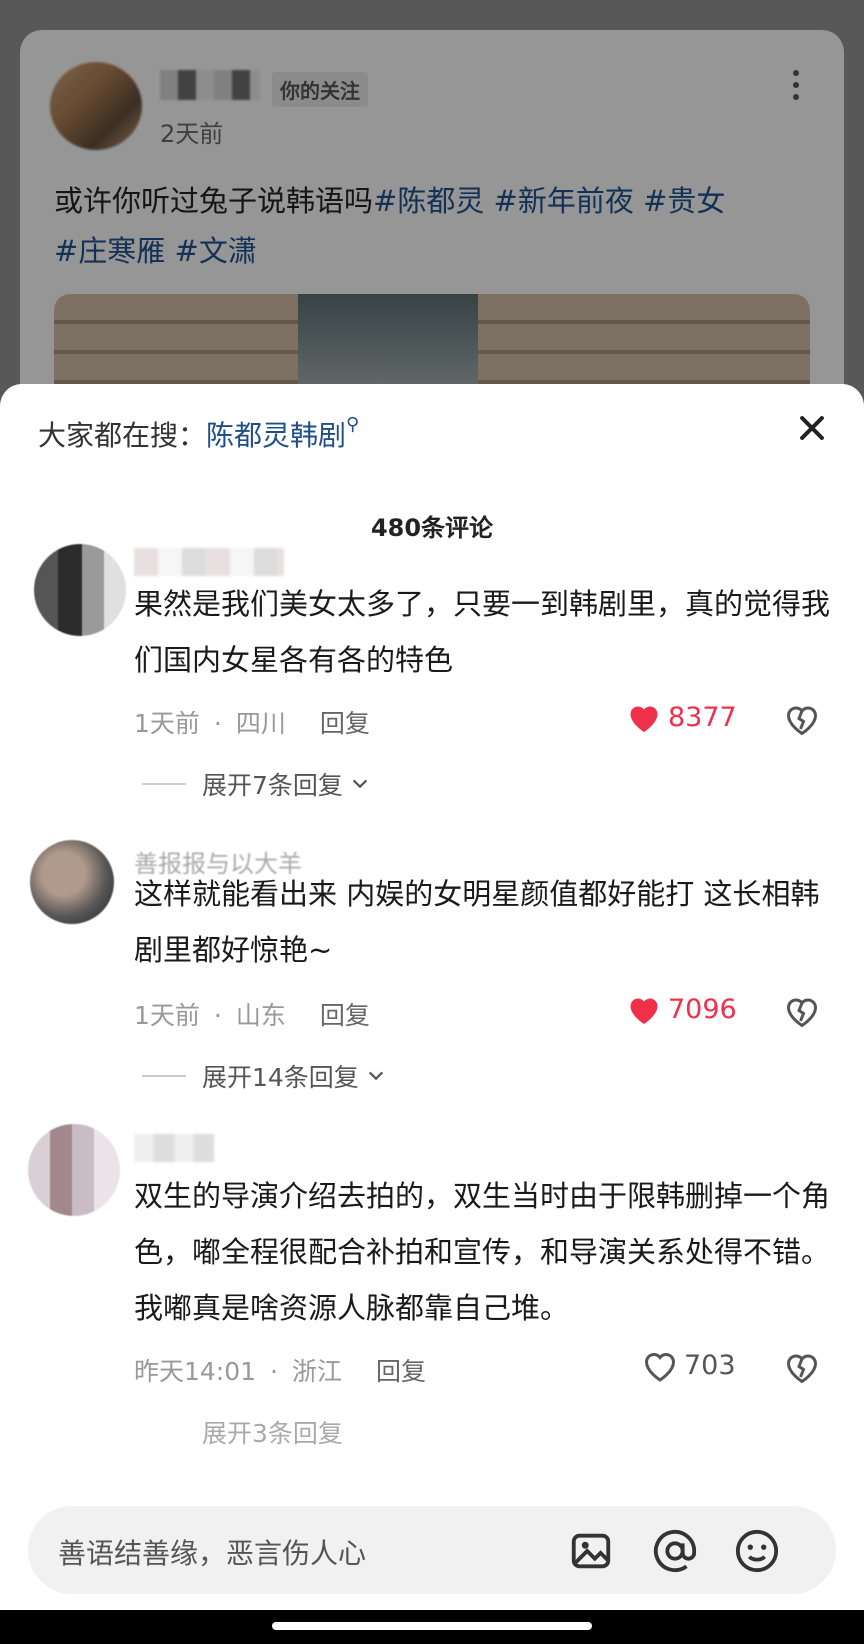 Image resolution: width=864 pixels, height=1644 pixels. Describe the element at coordinates (432, 528) in the screenshot. I see `comment-count: 480条评论` at that location.